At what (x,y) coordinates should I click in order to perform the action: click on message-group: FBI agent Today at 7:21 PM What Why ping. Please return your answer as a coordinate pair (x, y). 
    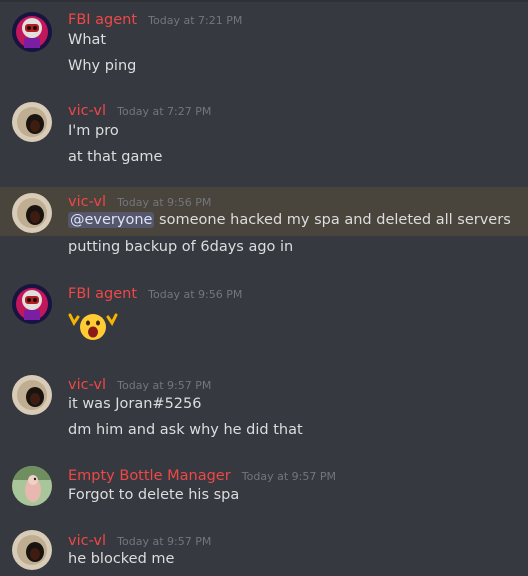
    Looking at the image, I should click on (264, 48).